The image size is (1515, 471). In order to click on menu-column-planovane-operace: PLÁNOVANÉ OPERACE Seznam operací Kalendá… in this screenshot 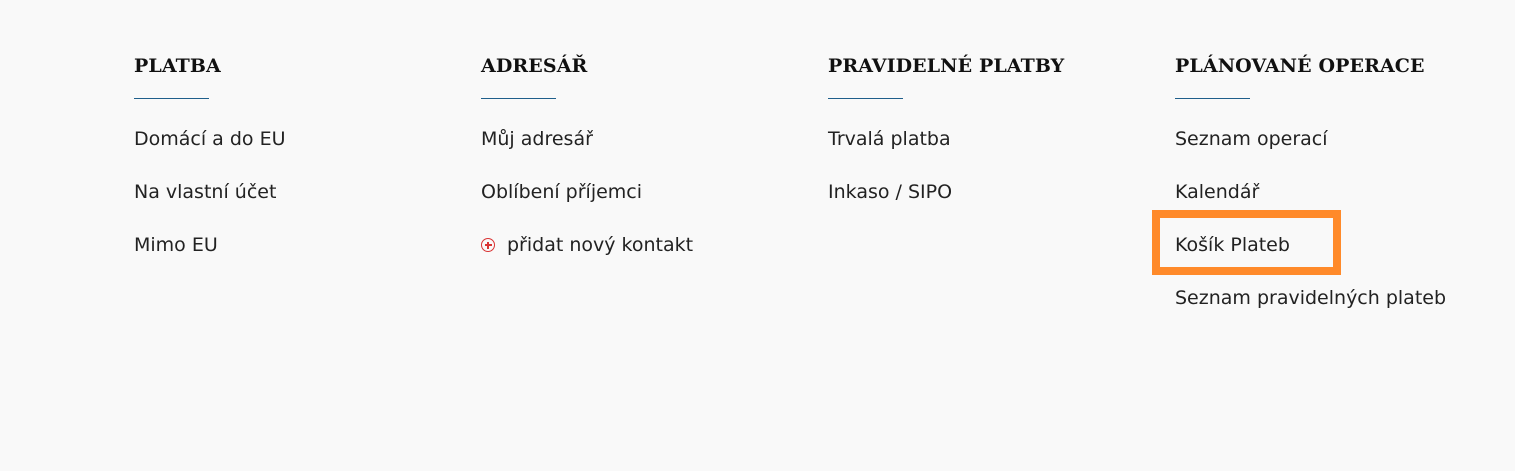, I will do `click(1340, 195)`.